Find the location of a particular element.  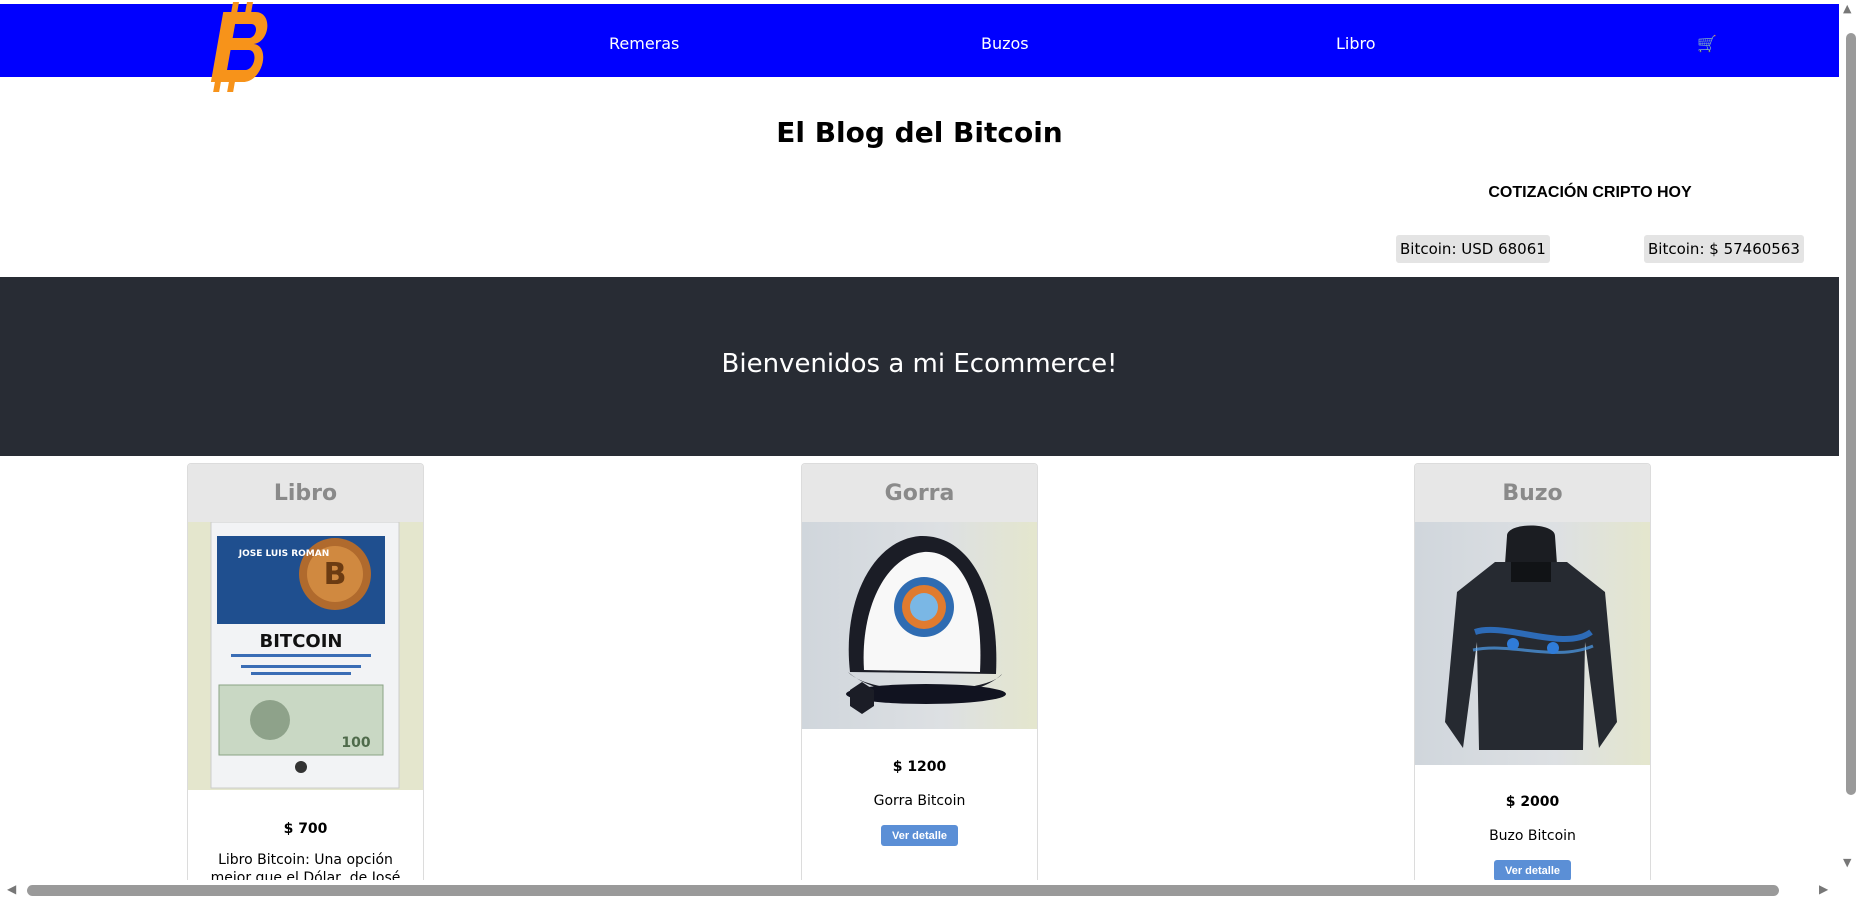

book-cover-image: B JOSE LUIS ROMAN BITCOIN 100 is located at coordinates (305, 655).